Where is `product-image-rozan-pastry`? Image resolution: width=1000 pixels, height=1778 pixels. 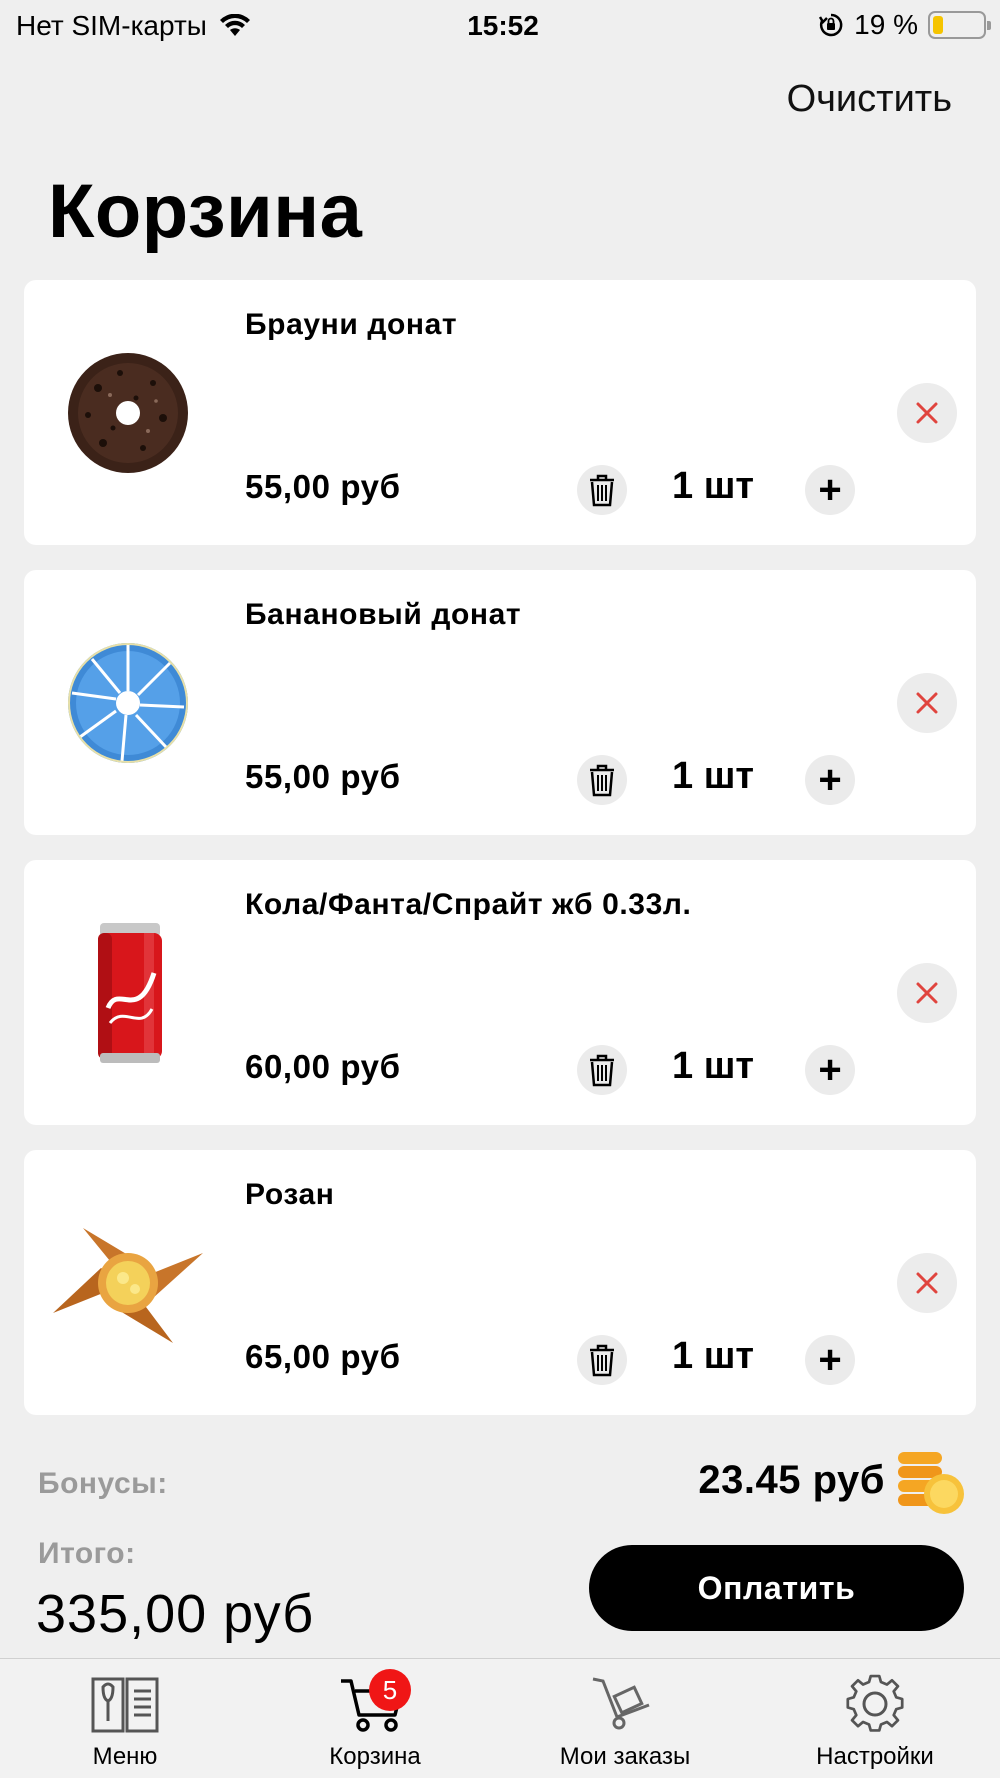
product-image-rozan-pastry is located at coordinates (127, 1282).